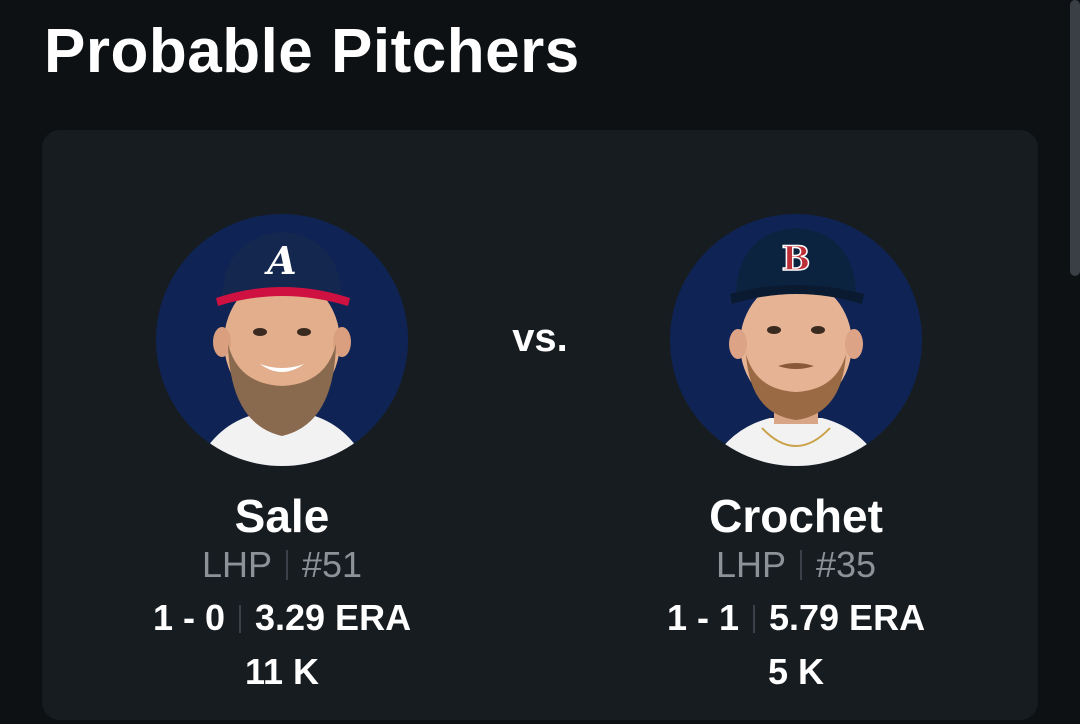 The height and width of the screenshot is (724, 1080). Describe the element at coordinates (796, 516) in the screenshot. I see `pitcher-away-name: Crochet` at that location.